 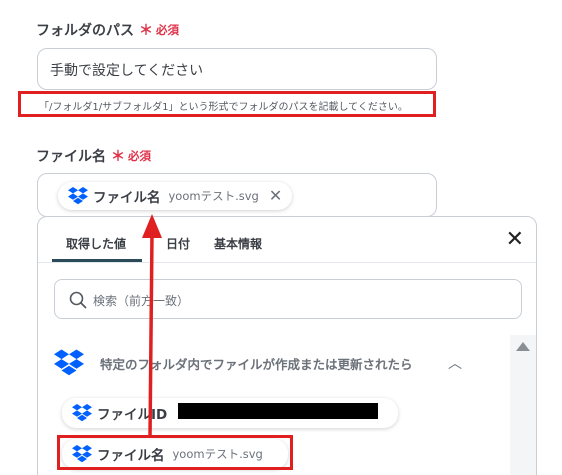 I want to click on tab-acquired-values: 取得した値, so click(x=96, y=243).